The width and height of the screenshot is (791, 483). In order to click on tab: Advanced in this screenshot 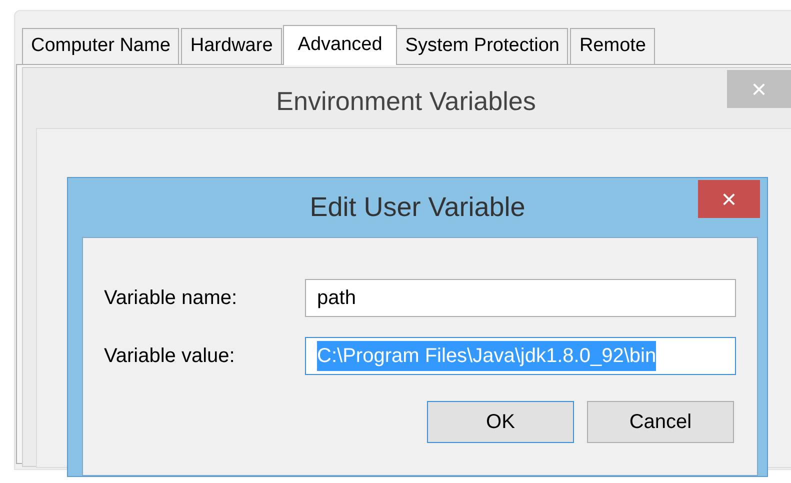, I will do `click(340, 45)`.